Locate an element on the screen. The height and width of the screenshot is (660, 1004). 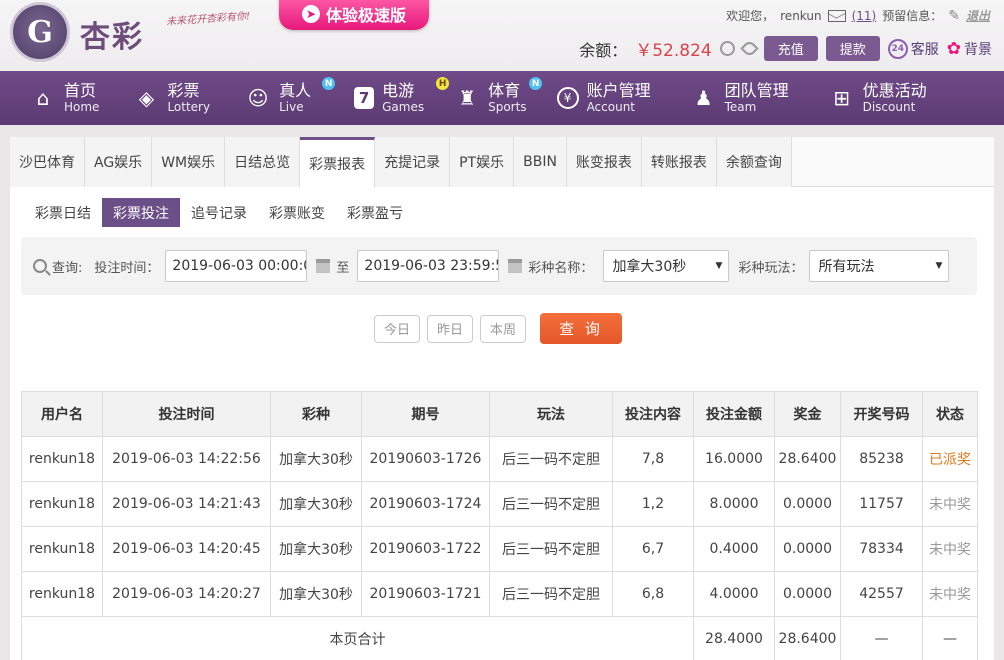
status-badge: 已派奖 is located at coordinates (950, 459).